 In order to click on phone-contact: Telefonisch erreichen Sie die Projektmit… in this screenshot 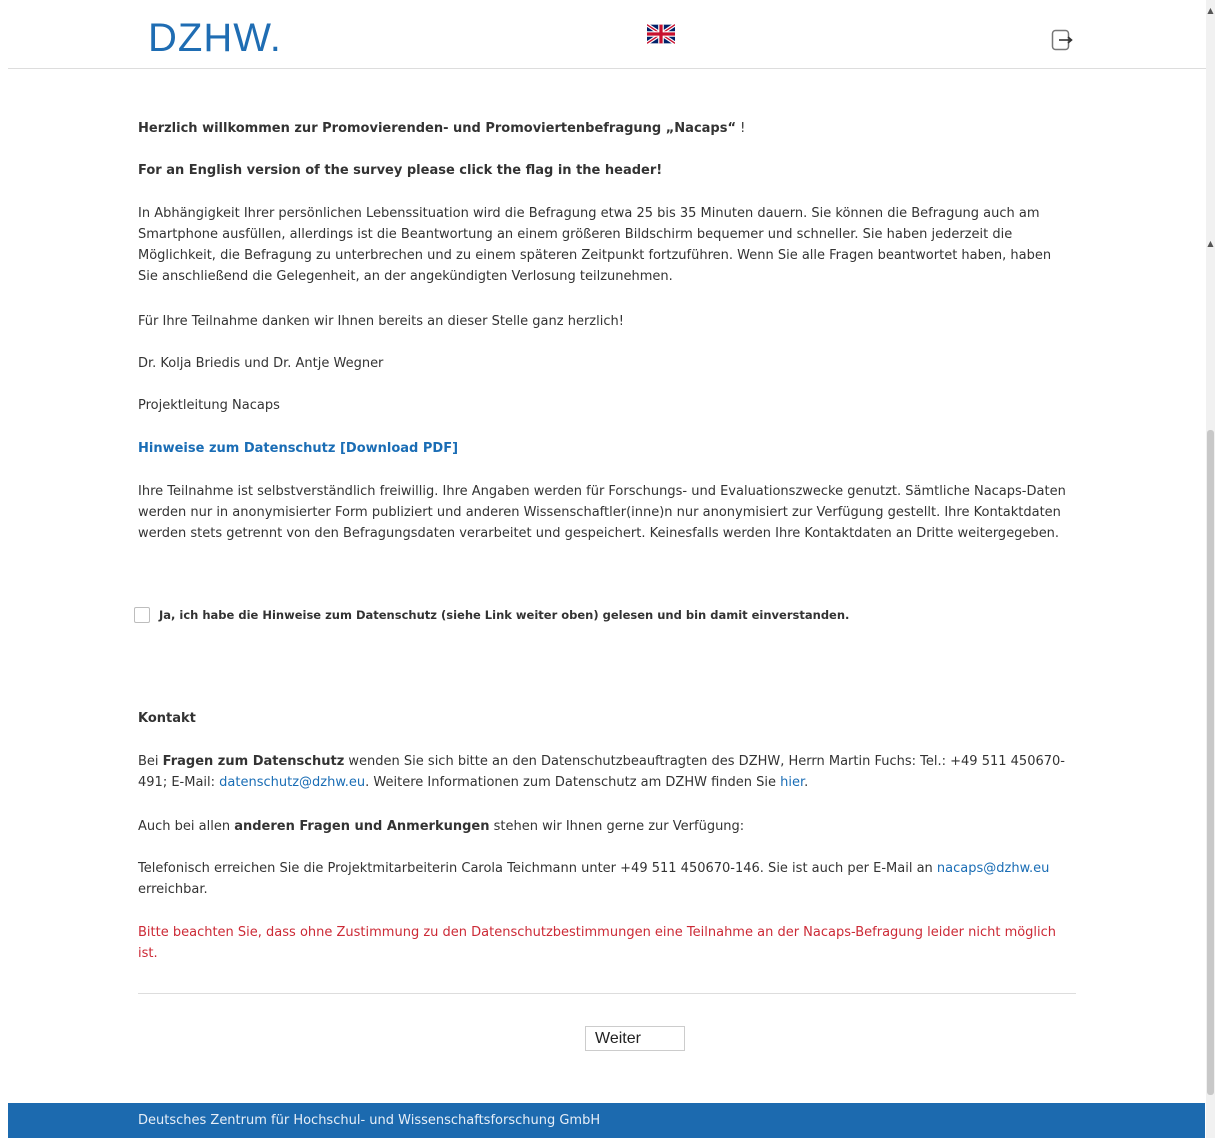, I will do `click(594, 879)`.